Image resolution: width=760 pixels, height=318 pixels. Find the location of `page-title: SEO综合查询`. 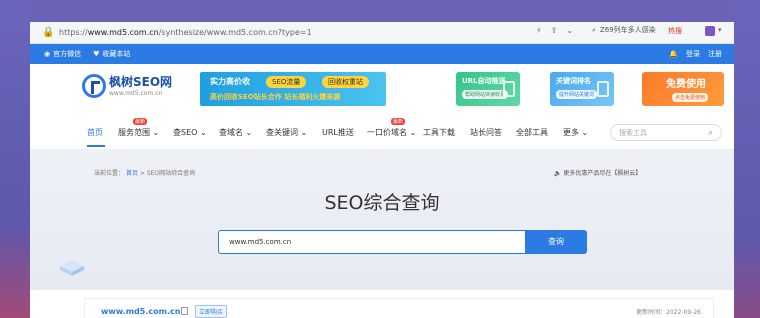

page-title: SEO综合查询 is located at coordinates (382, 203).